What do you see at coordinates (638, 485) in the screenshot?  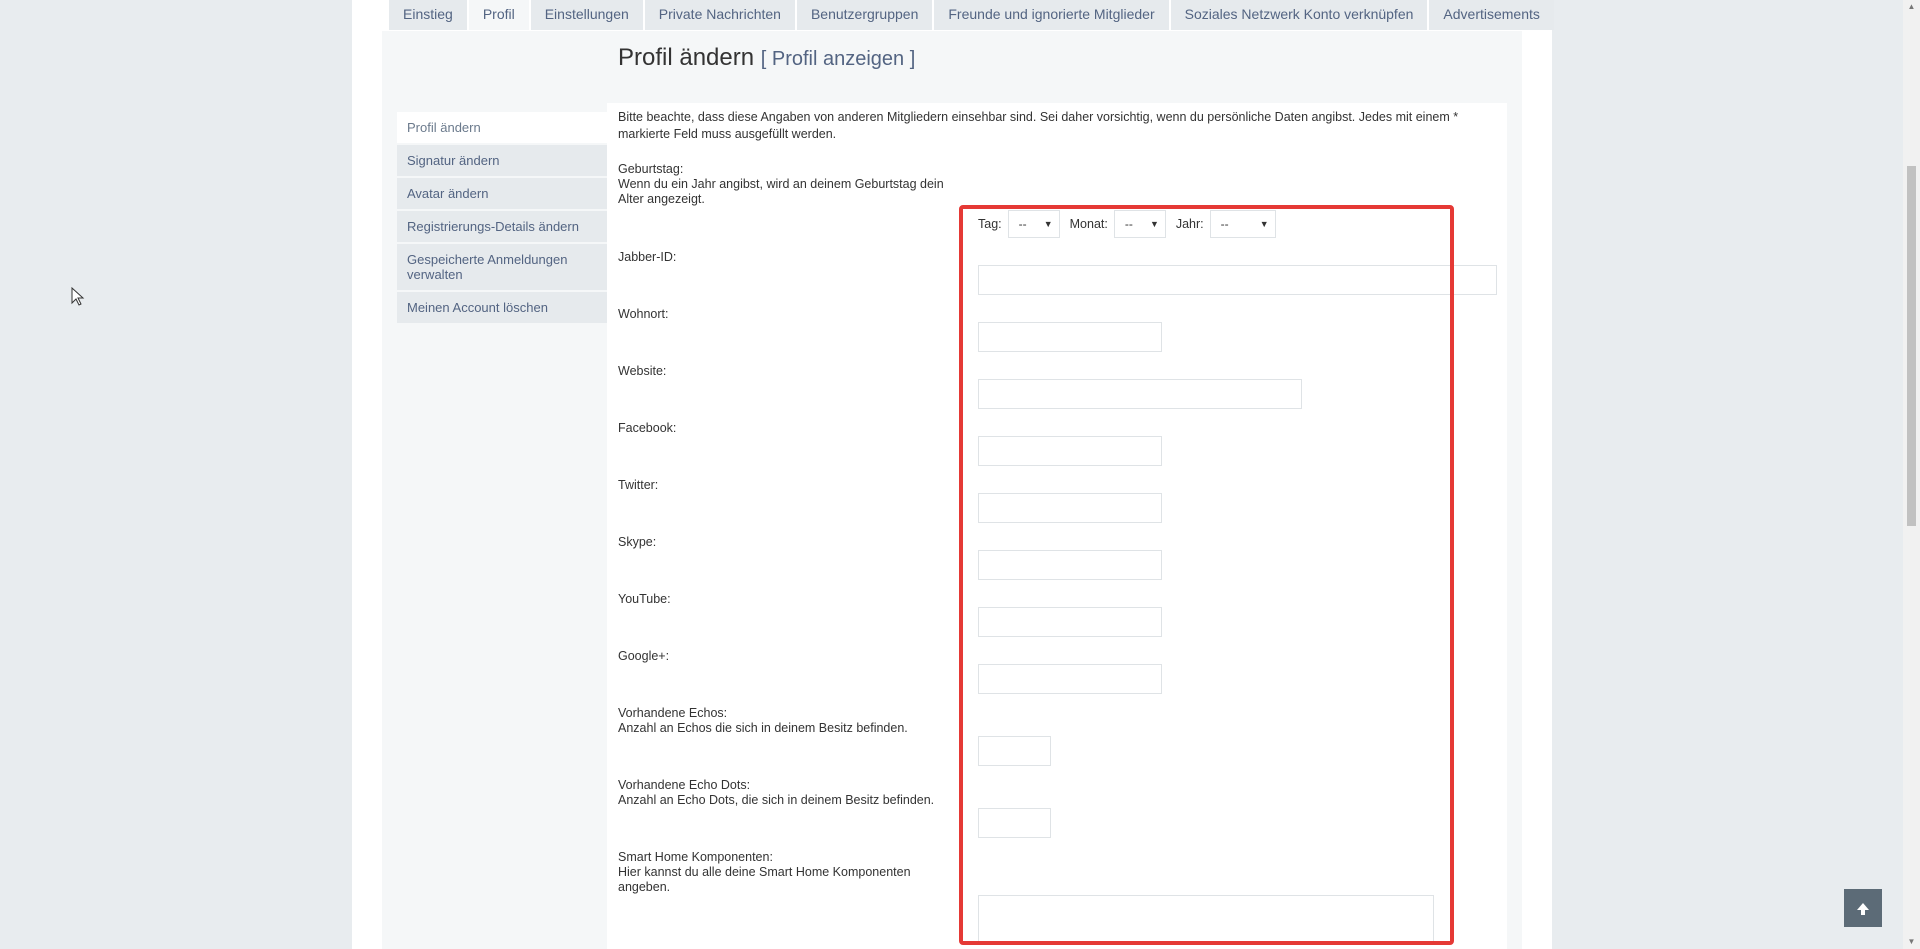 I see `twitter-label: Twitter:` at bounding box center [638, 485].